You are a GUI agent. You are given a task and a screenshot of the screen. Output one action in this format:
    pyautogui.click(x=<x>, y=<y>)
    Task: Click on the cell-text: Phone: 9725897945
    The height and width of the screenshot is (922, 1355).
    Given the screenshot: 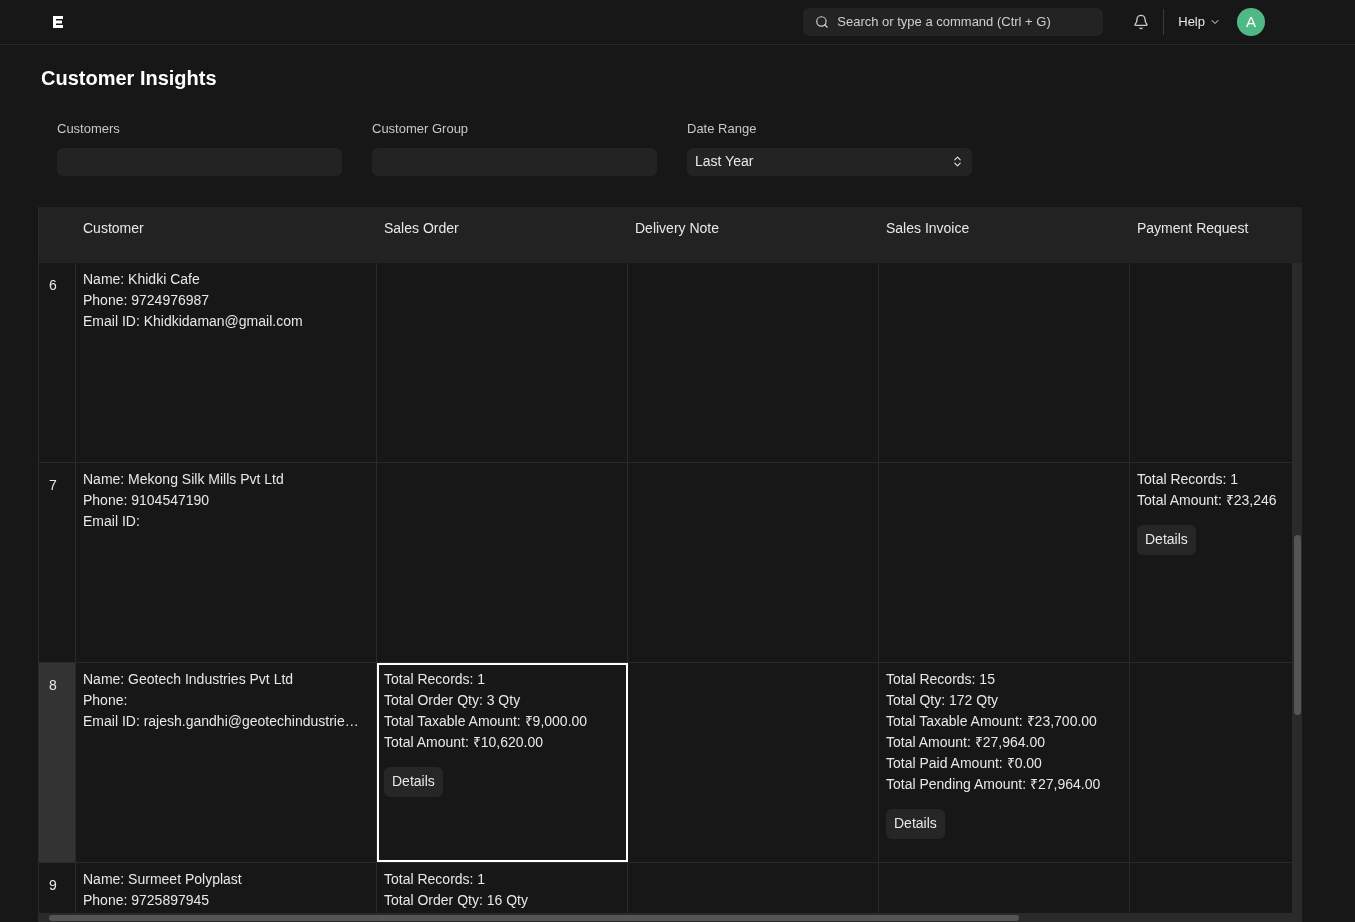 What is the action you would take?
    pyautogui.click(x=146, y=900)
    